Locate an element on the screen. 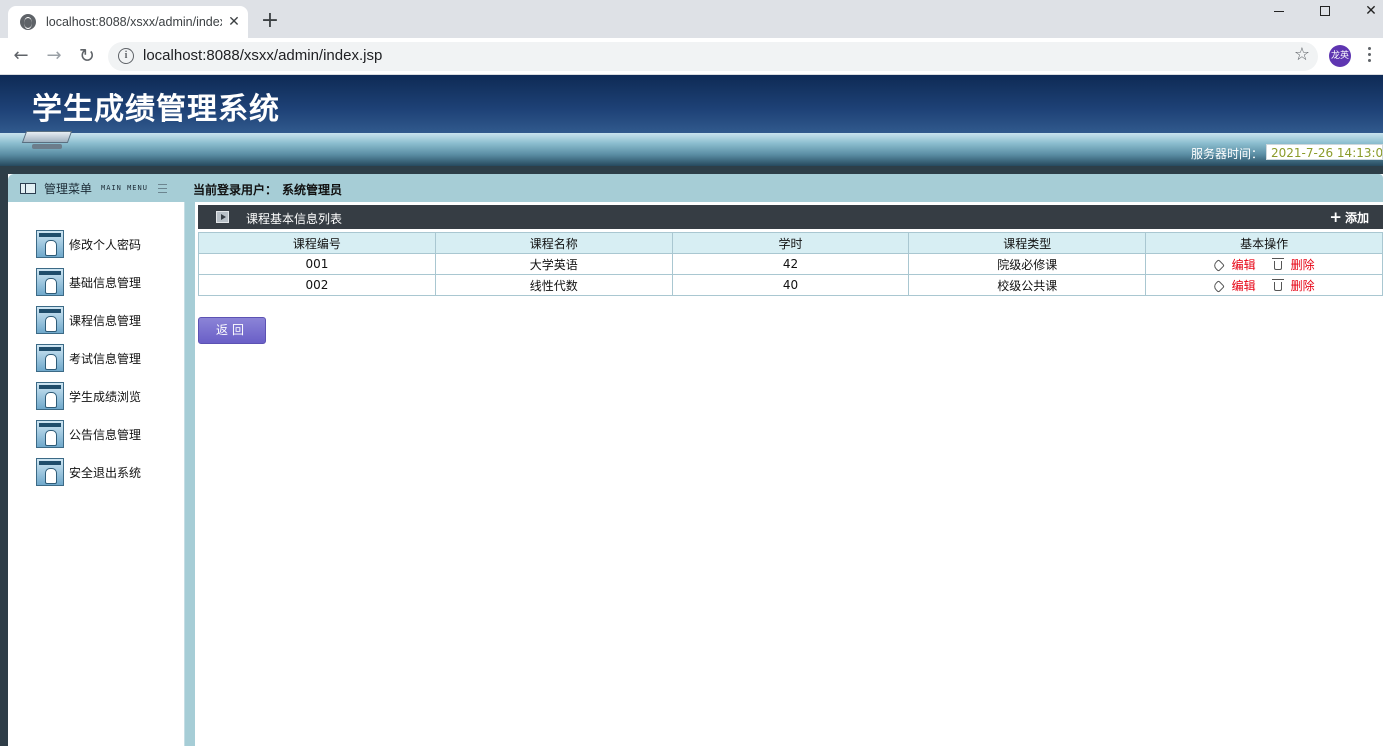 The image size is (1383, 746). profile-avatar: 龙英 is located at coordinates (1340, 56).